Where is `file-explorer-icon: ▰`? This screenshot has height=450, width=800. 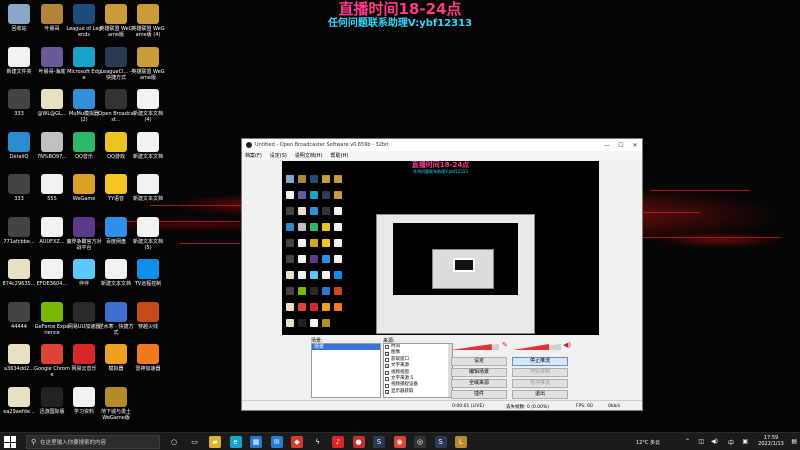 file-explorer-icon: ▰ is located at coordinates (215, 442).